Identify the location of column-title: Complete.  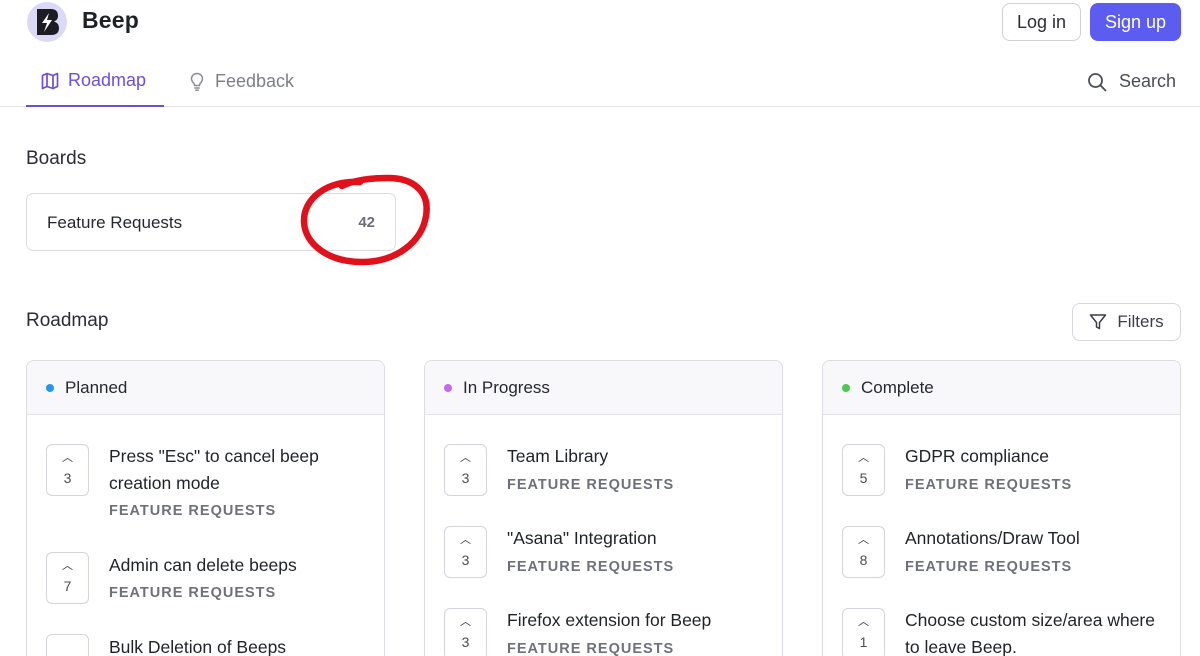
(897, 387).